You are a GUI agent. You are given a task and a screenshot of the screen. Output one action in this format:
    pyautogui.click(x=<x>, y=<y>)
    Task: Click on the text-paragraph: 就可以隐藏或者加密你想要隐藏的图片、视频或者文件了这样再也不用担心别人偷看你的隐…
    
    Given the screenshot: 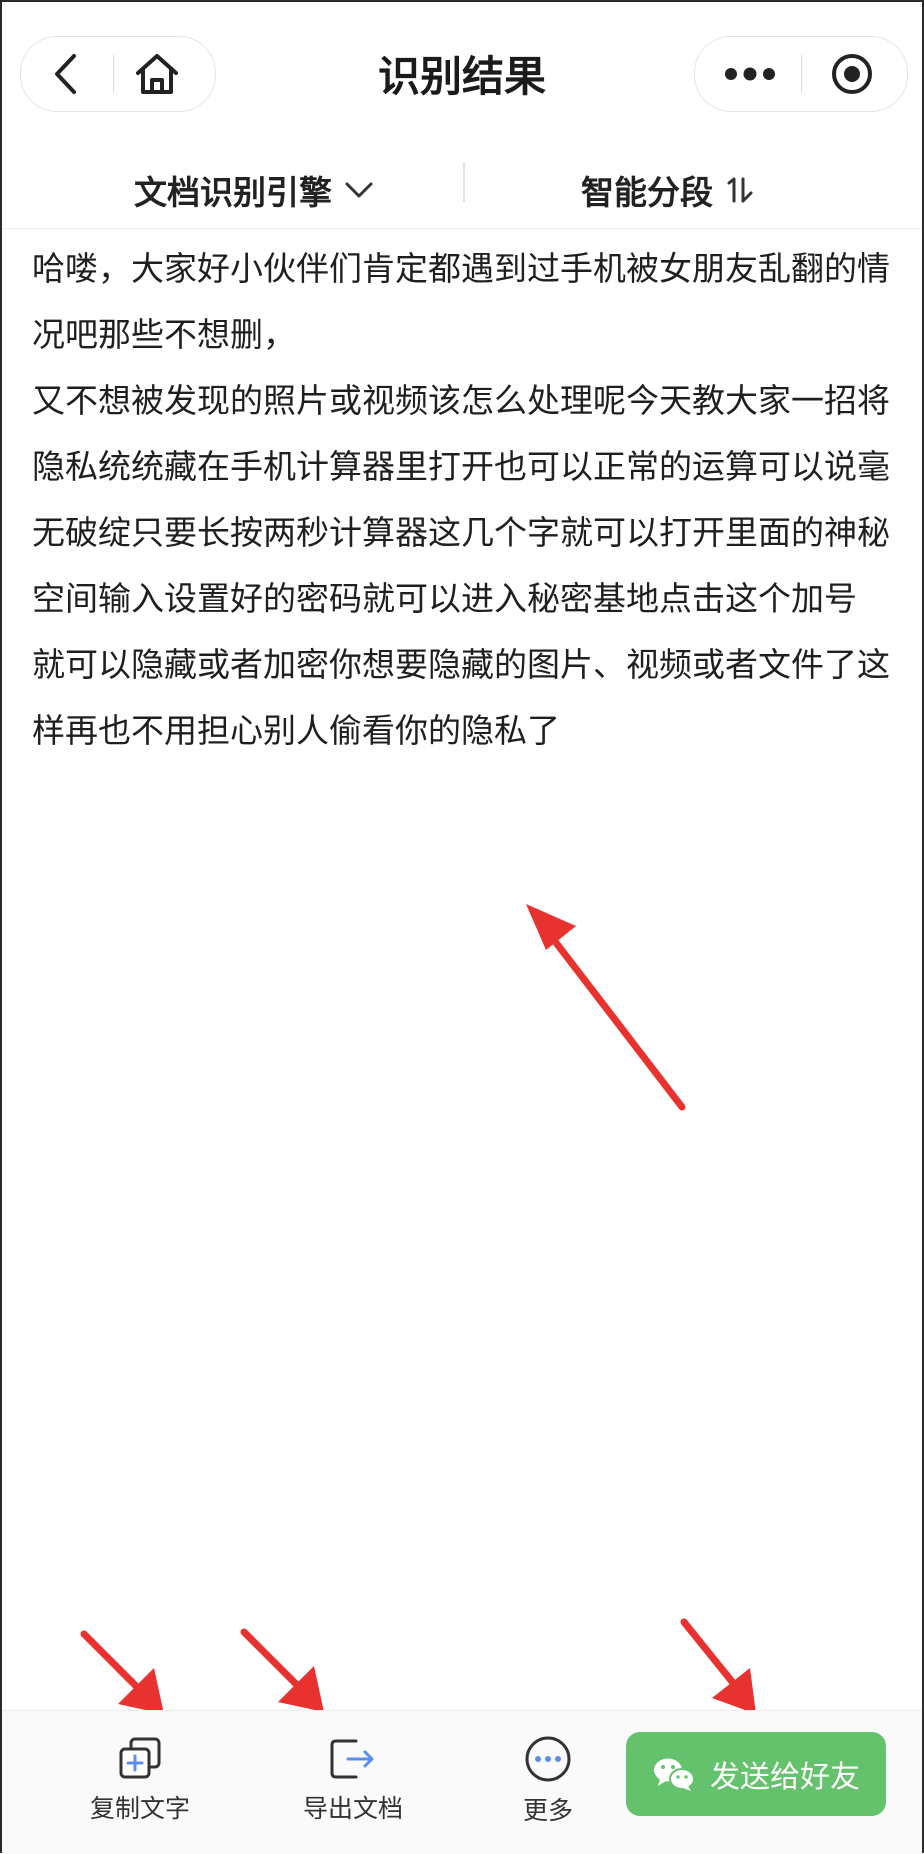 What is the action you would take?
    pyautogui.click(x=461, y=697)
    